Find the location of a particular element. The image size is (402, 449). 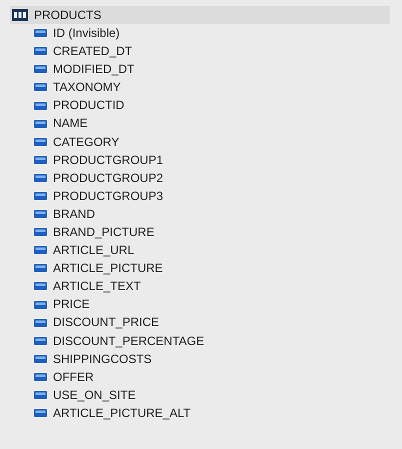

tree-item: ID (Invisible) is located at coordinates (211, 33).